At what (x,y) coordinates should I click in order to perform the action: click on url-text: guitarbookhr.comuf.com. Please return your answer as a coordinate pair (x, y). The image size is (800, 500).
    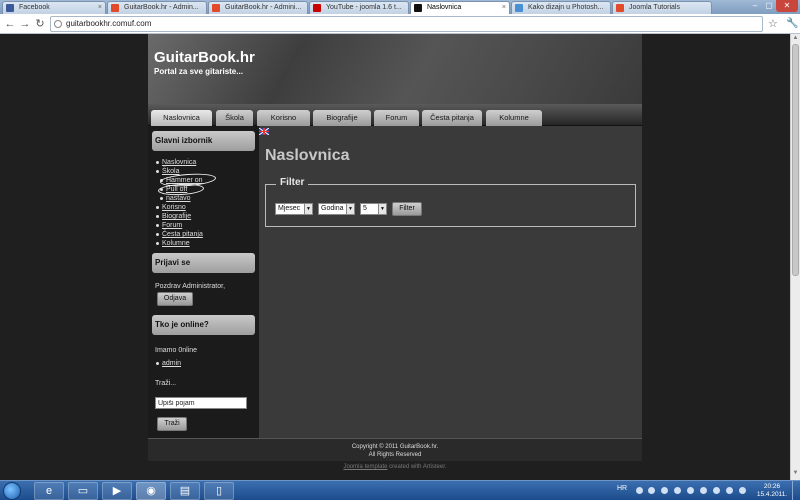
    Looking at the image, I should click on (108, 23).